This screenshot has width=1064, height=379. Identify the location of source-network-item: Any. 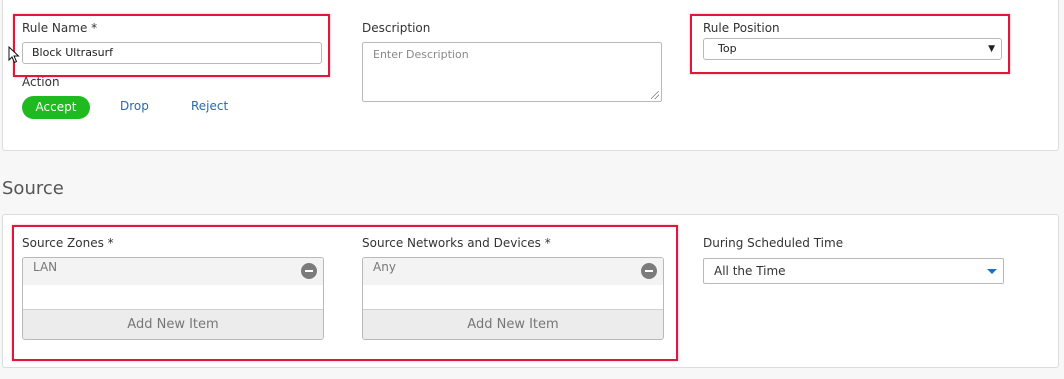
(384, 267).